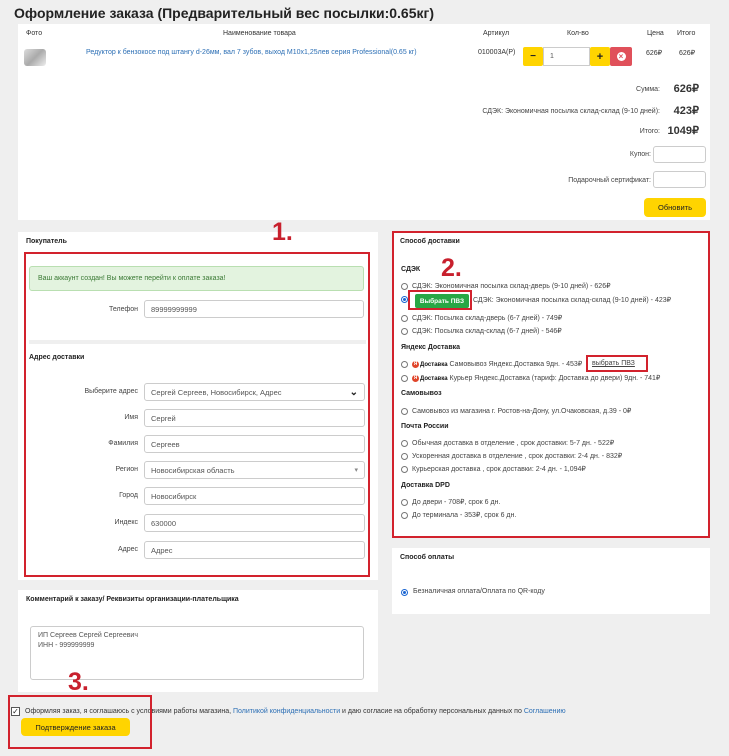 Image resolution: width=729 pixels, height=756 pixels. What do you see at coordinates (404, 592) in the screenshot?
I see `payment-radio` at bounding box center [404, 592].